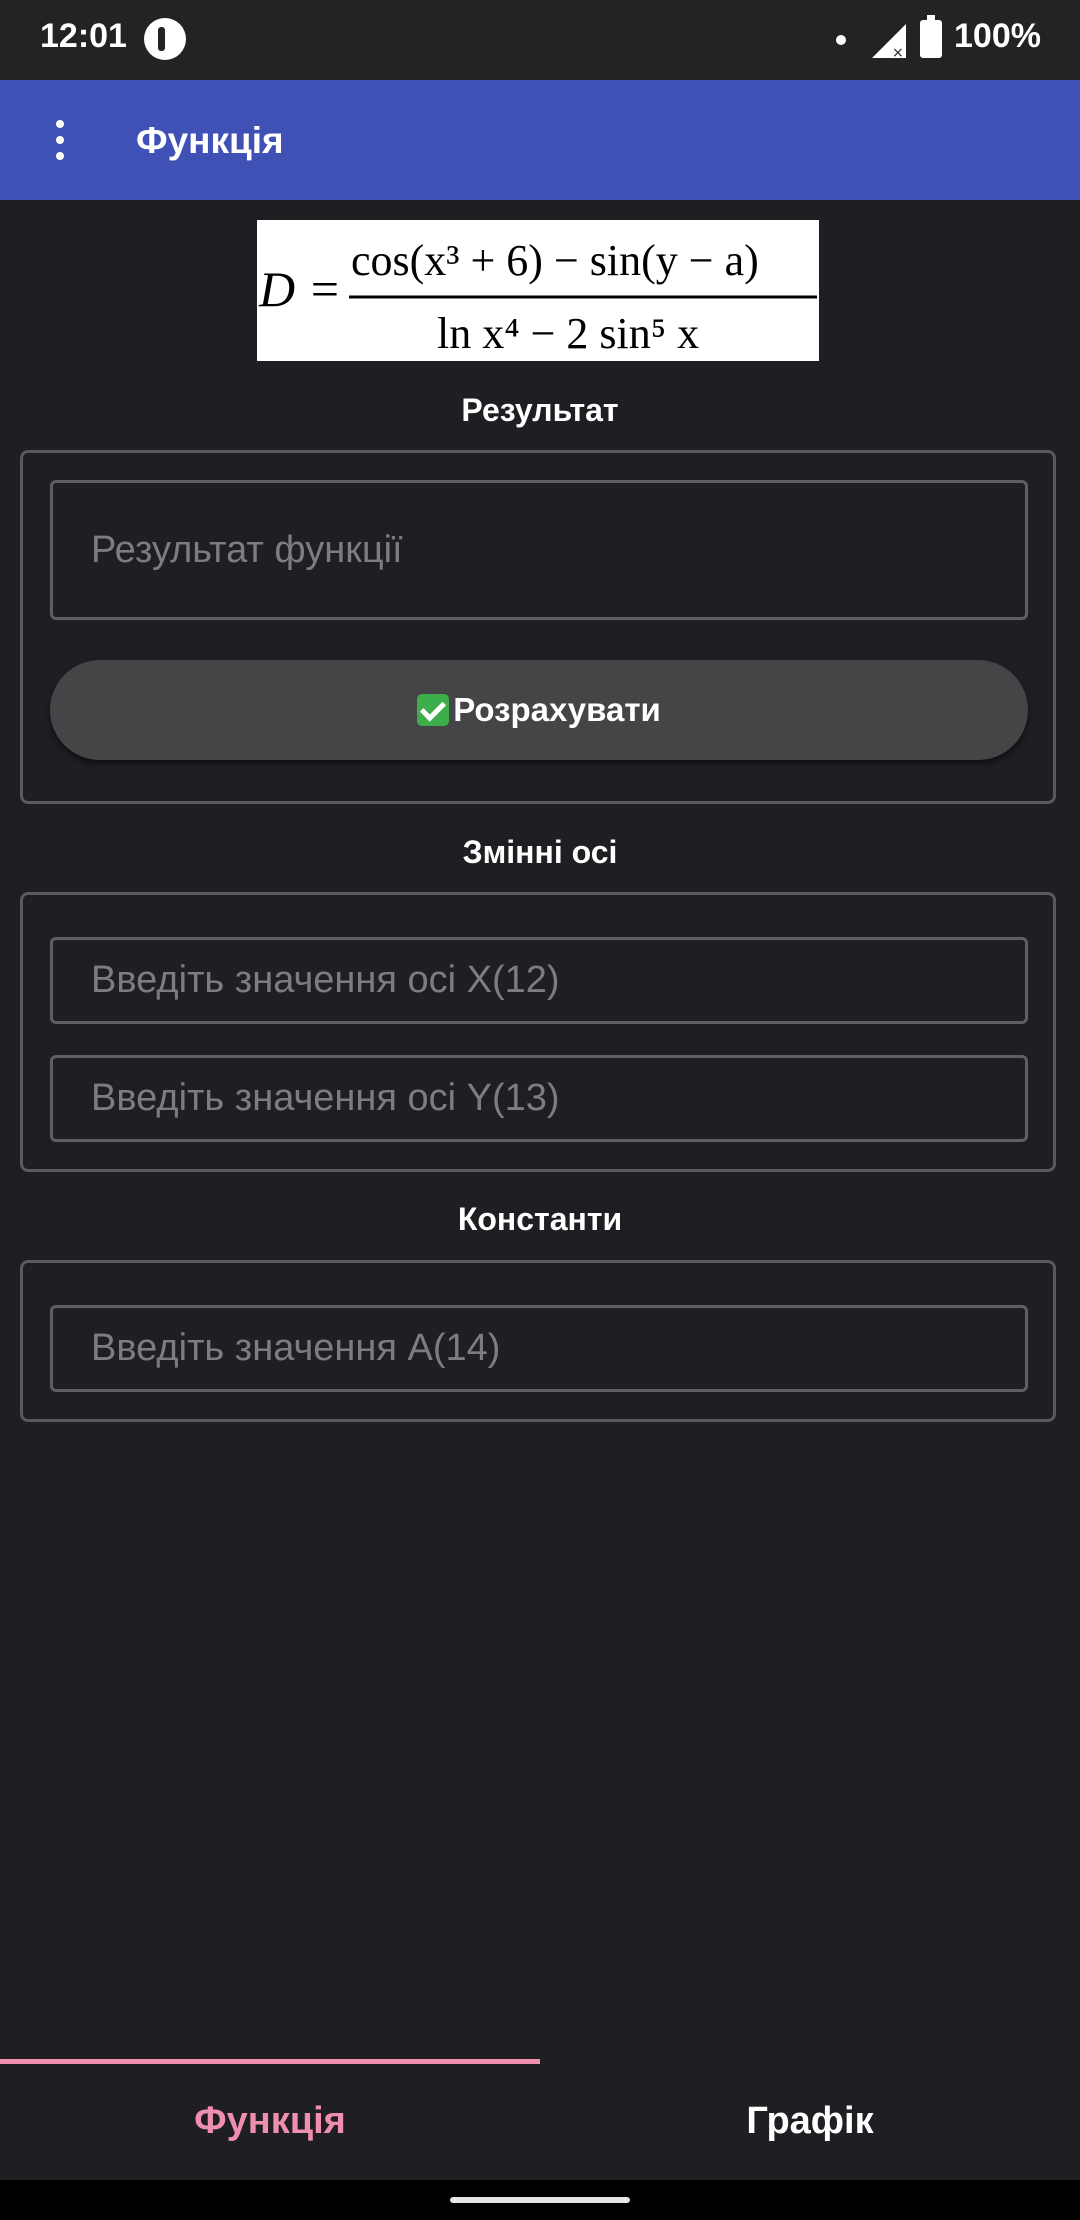 The image size is (1080, 2220). What do you see at coordinates (540, 40) in the screenshot?
I see `status-bar: 12:01 × 100%` at bounding box center [540, 40].